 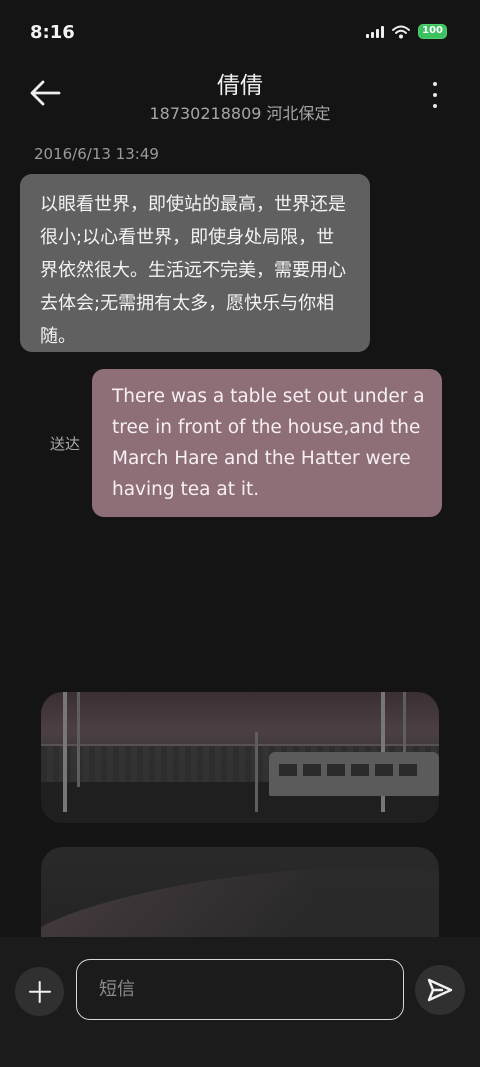 What do you see at coordinates (240, 32) in the screenshot?
I see `status-bar: 8:16 100` at bounding box center [240, 32].